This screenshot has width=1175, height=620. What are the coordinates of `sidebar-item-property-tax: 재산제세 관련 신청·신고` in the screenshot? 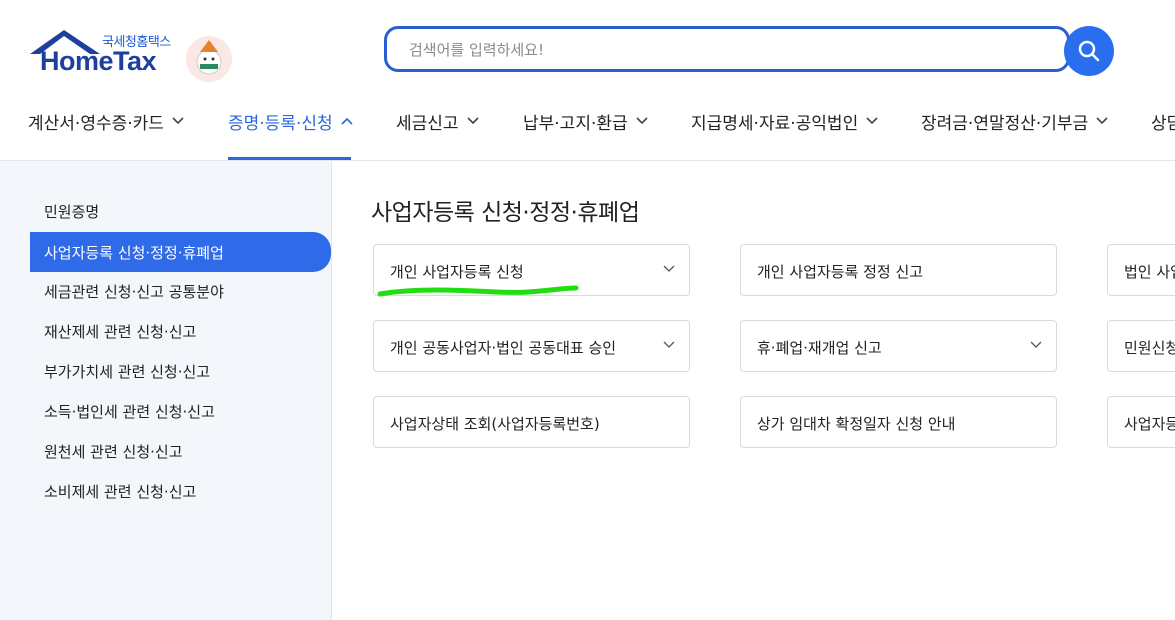 It's located at (120, 331).